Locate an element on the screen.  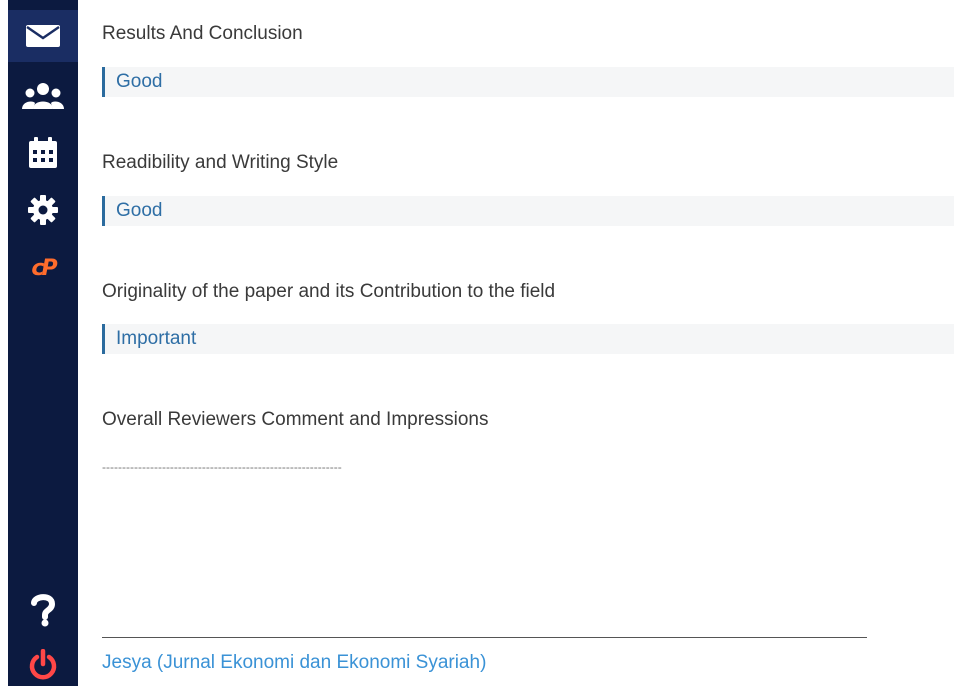
sidebar-item-help is located at coordinates (43, 610).